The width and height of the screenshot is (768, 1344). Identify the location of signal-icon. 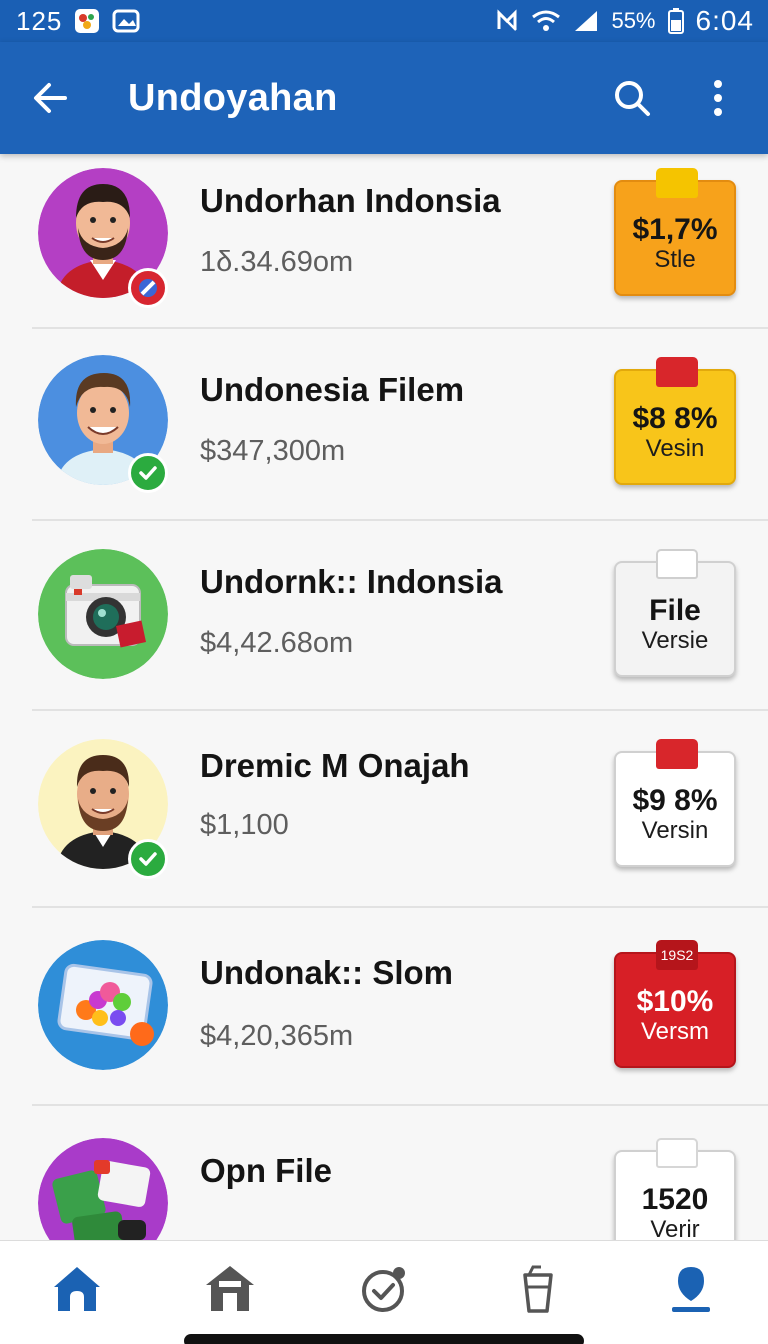
(586, 21).